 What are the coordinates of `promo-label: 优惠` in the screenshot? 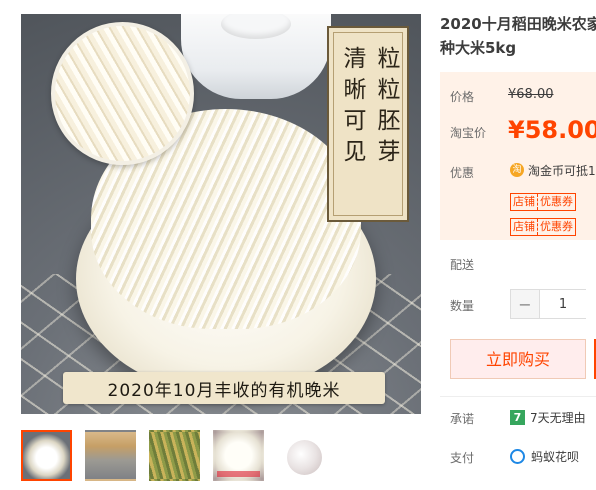 It's located at (462, 173).